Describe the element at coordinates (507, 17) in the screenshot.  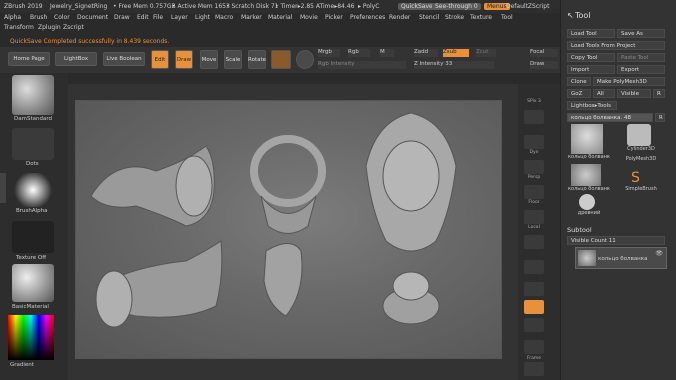
I see `menu-tool: Tool` at that location.